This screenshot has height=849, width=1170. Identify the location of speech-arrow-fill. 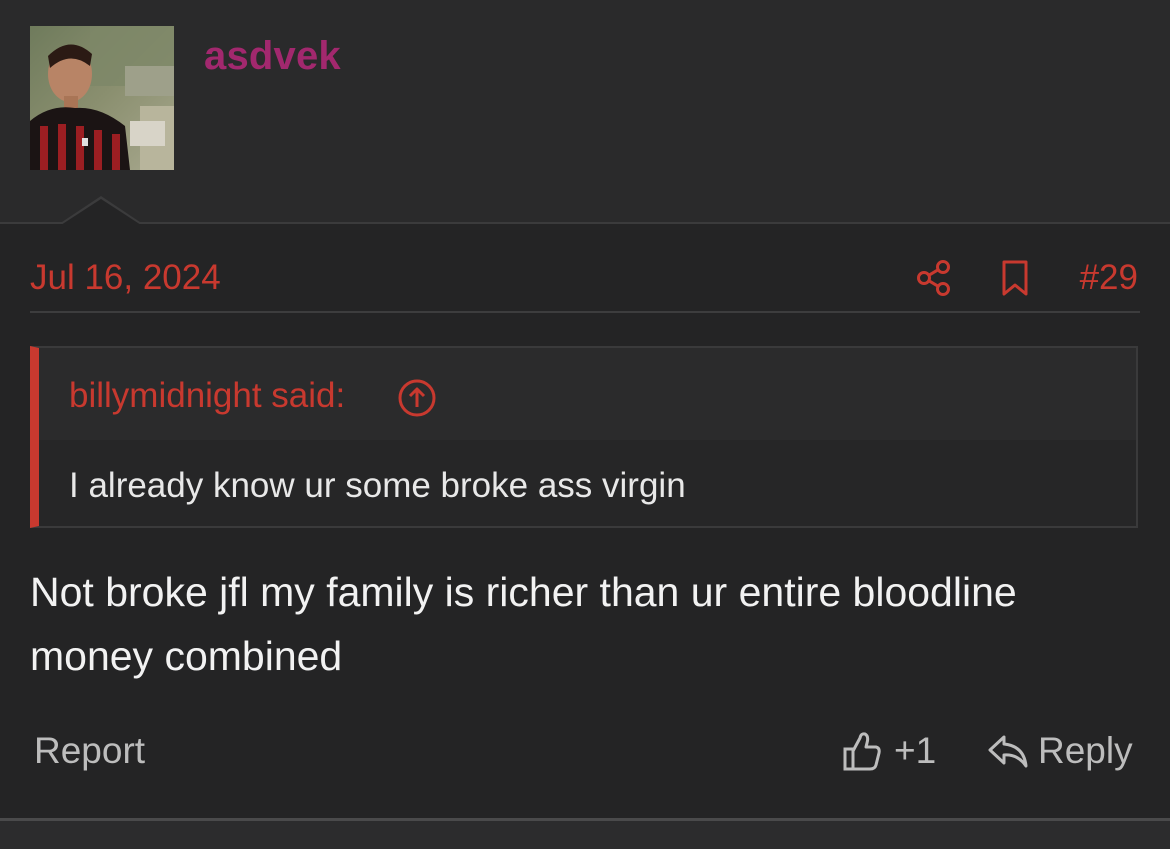
(101, 212).